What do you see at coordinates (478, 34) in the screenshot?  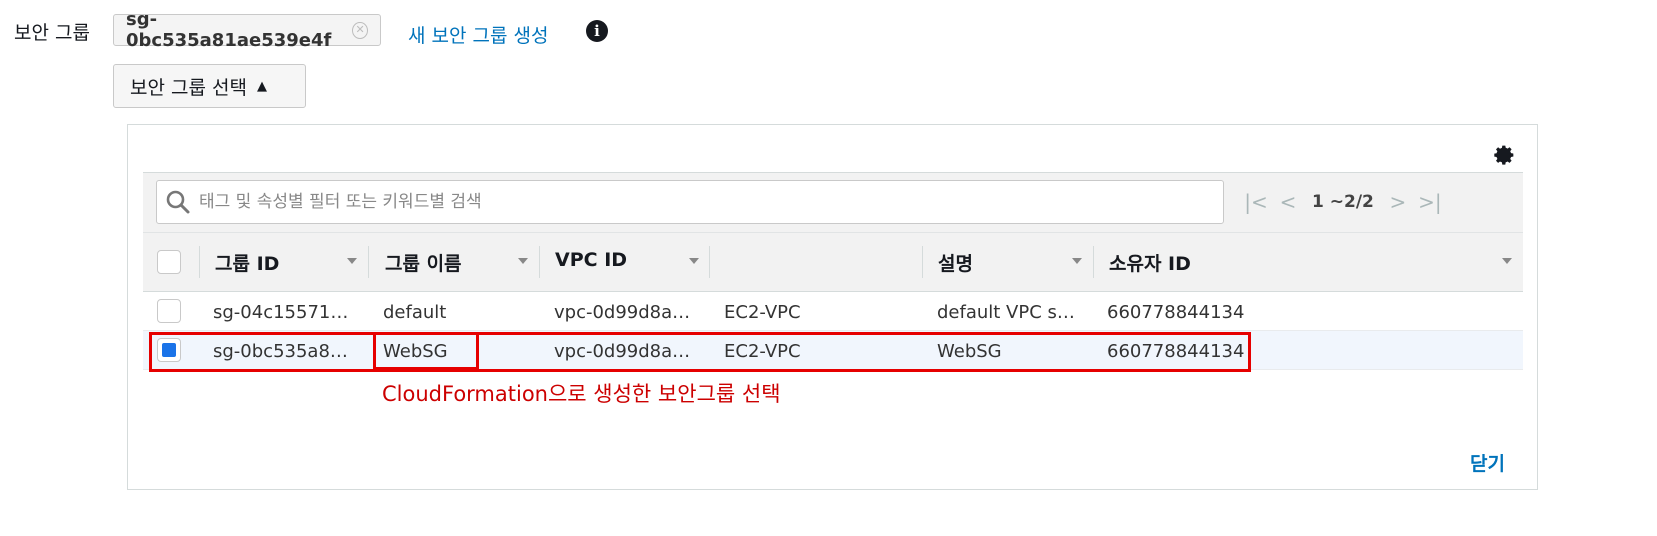 I see `create-security-group-link: 새 보안 그룹 생성` at bounding box center [478, 34].